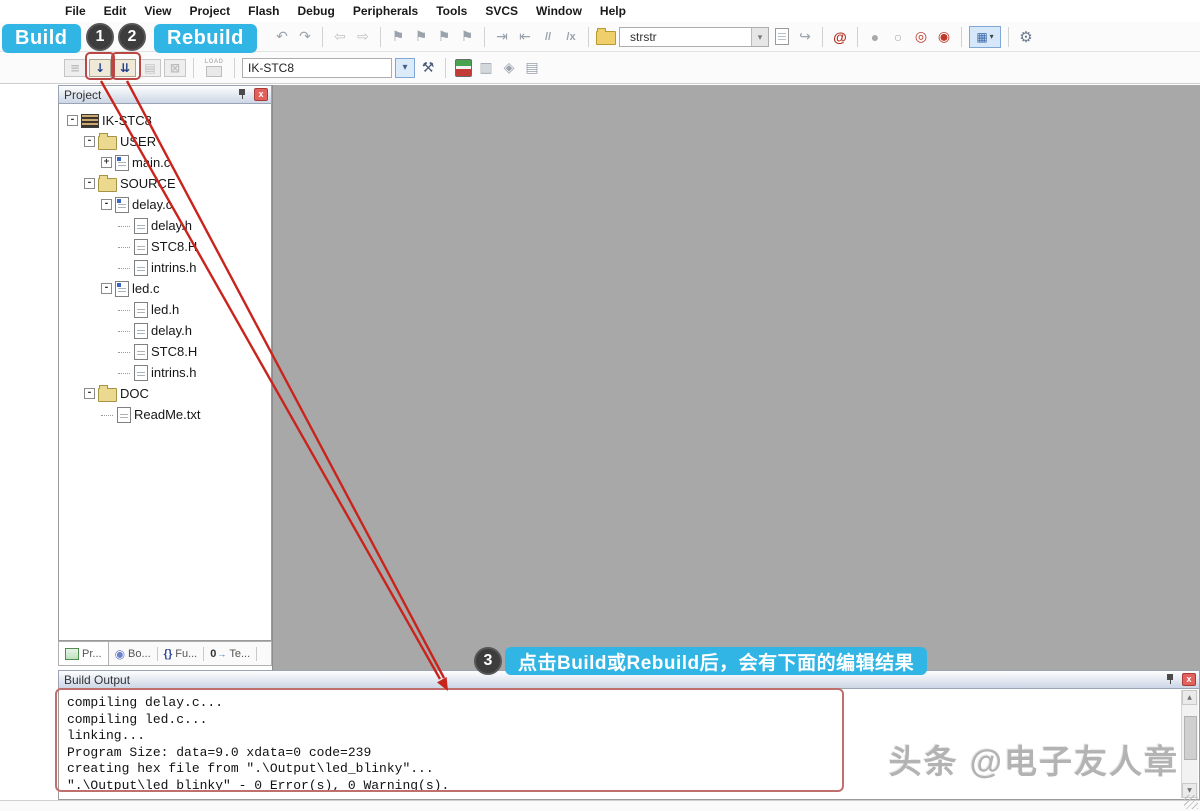  Describe the element at coordinates (317, 67) in the screenshot. I see `target-select: IK-STC8` at that location.